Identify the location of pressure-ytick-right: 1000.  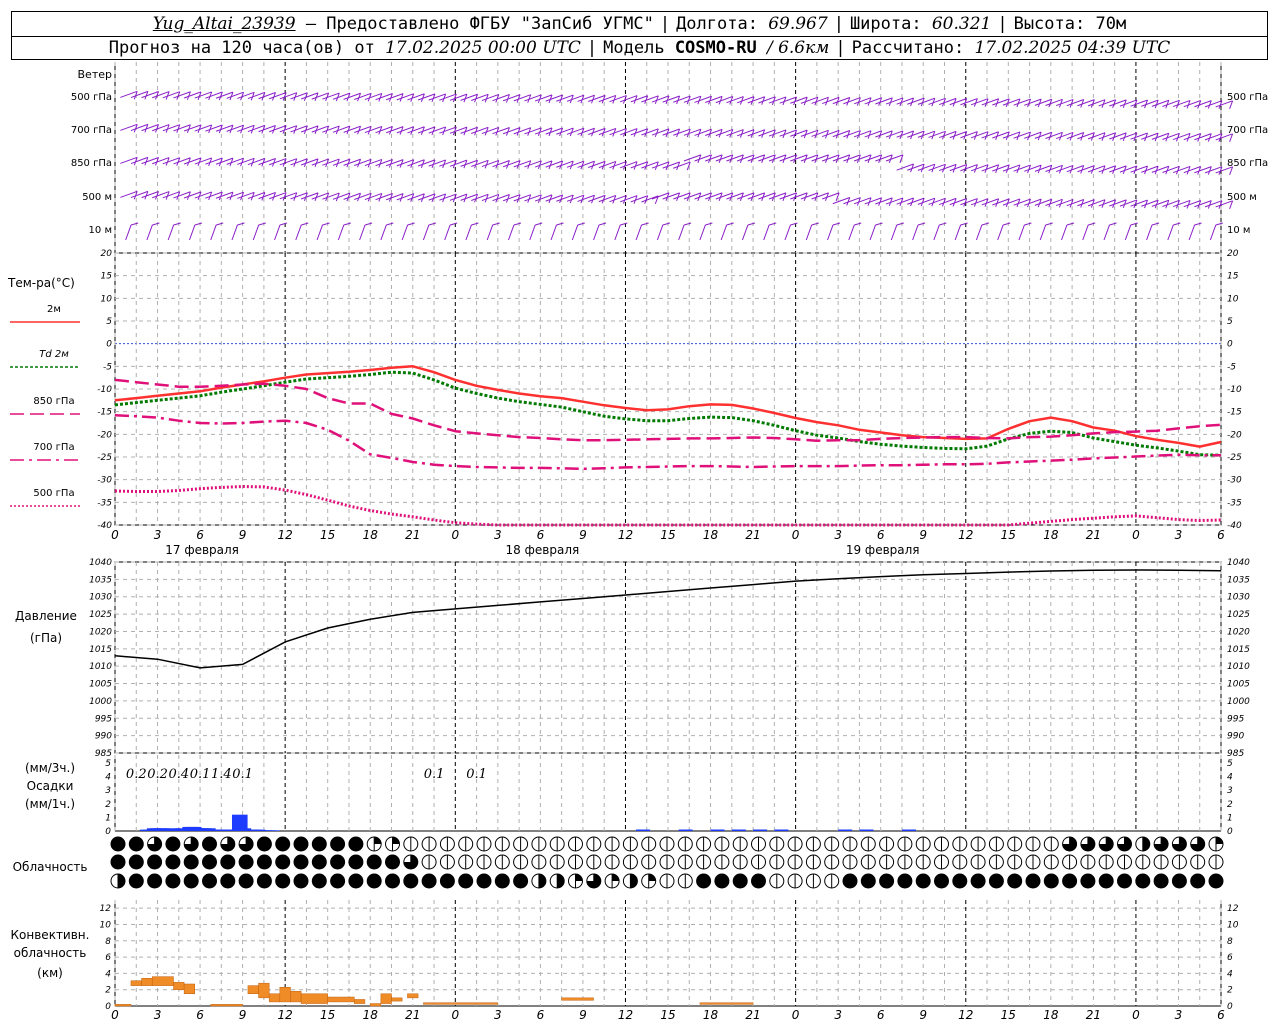
(1238, 702).